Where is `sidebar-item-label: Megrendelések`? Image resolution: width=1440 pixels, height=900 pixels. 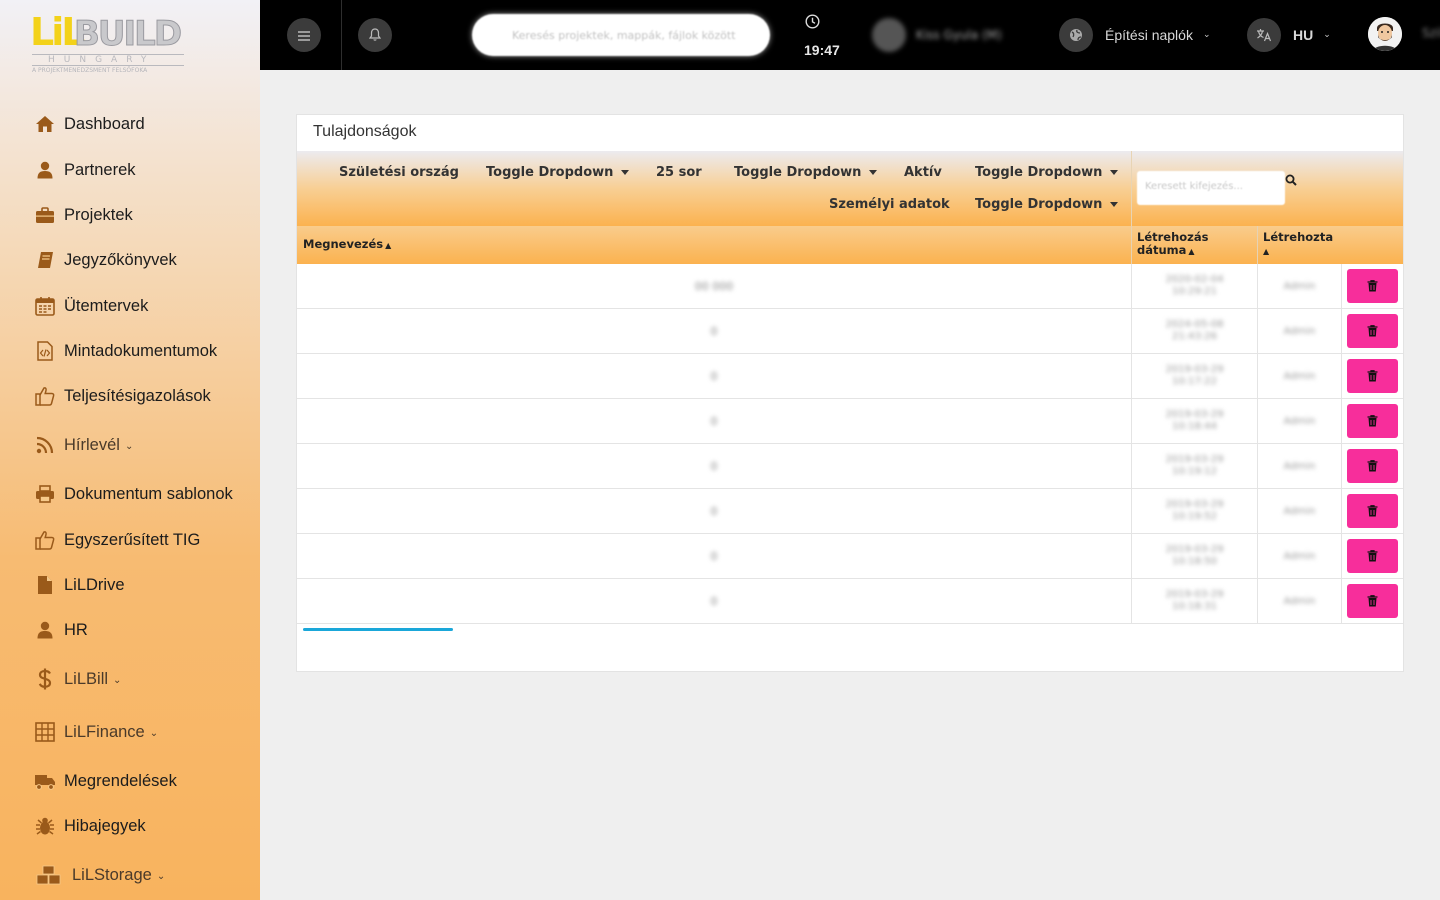
sidebar-item-label: Megrendelések is located at coordinates (120, 780).